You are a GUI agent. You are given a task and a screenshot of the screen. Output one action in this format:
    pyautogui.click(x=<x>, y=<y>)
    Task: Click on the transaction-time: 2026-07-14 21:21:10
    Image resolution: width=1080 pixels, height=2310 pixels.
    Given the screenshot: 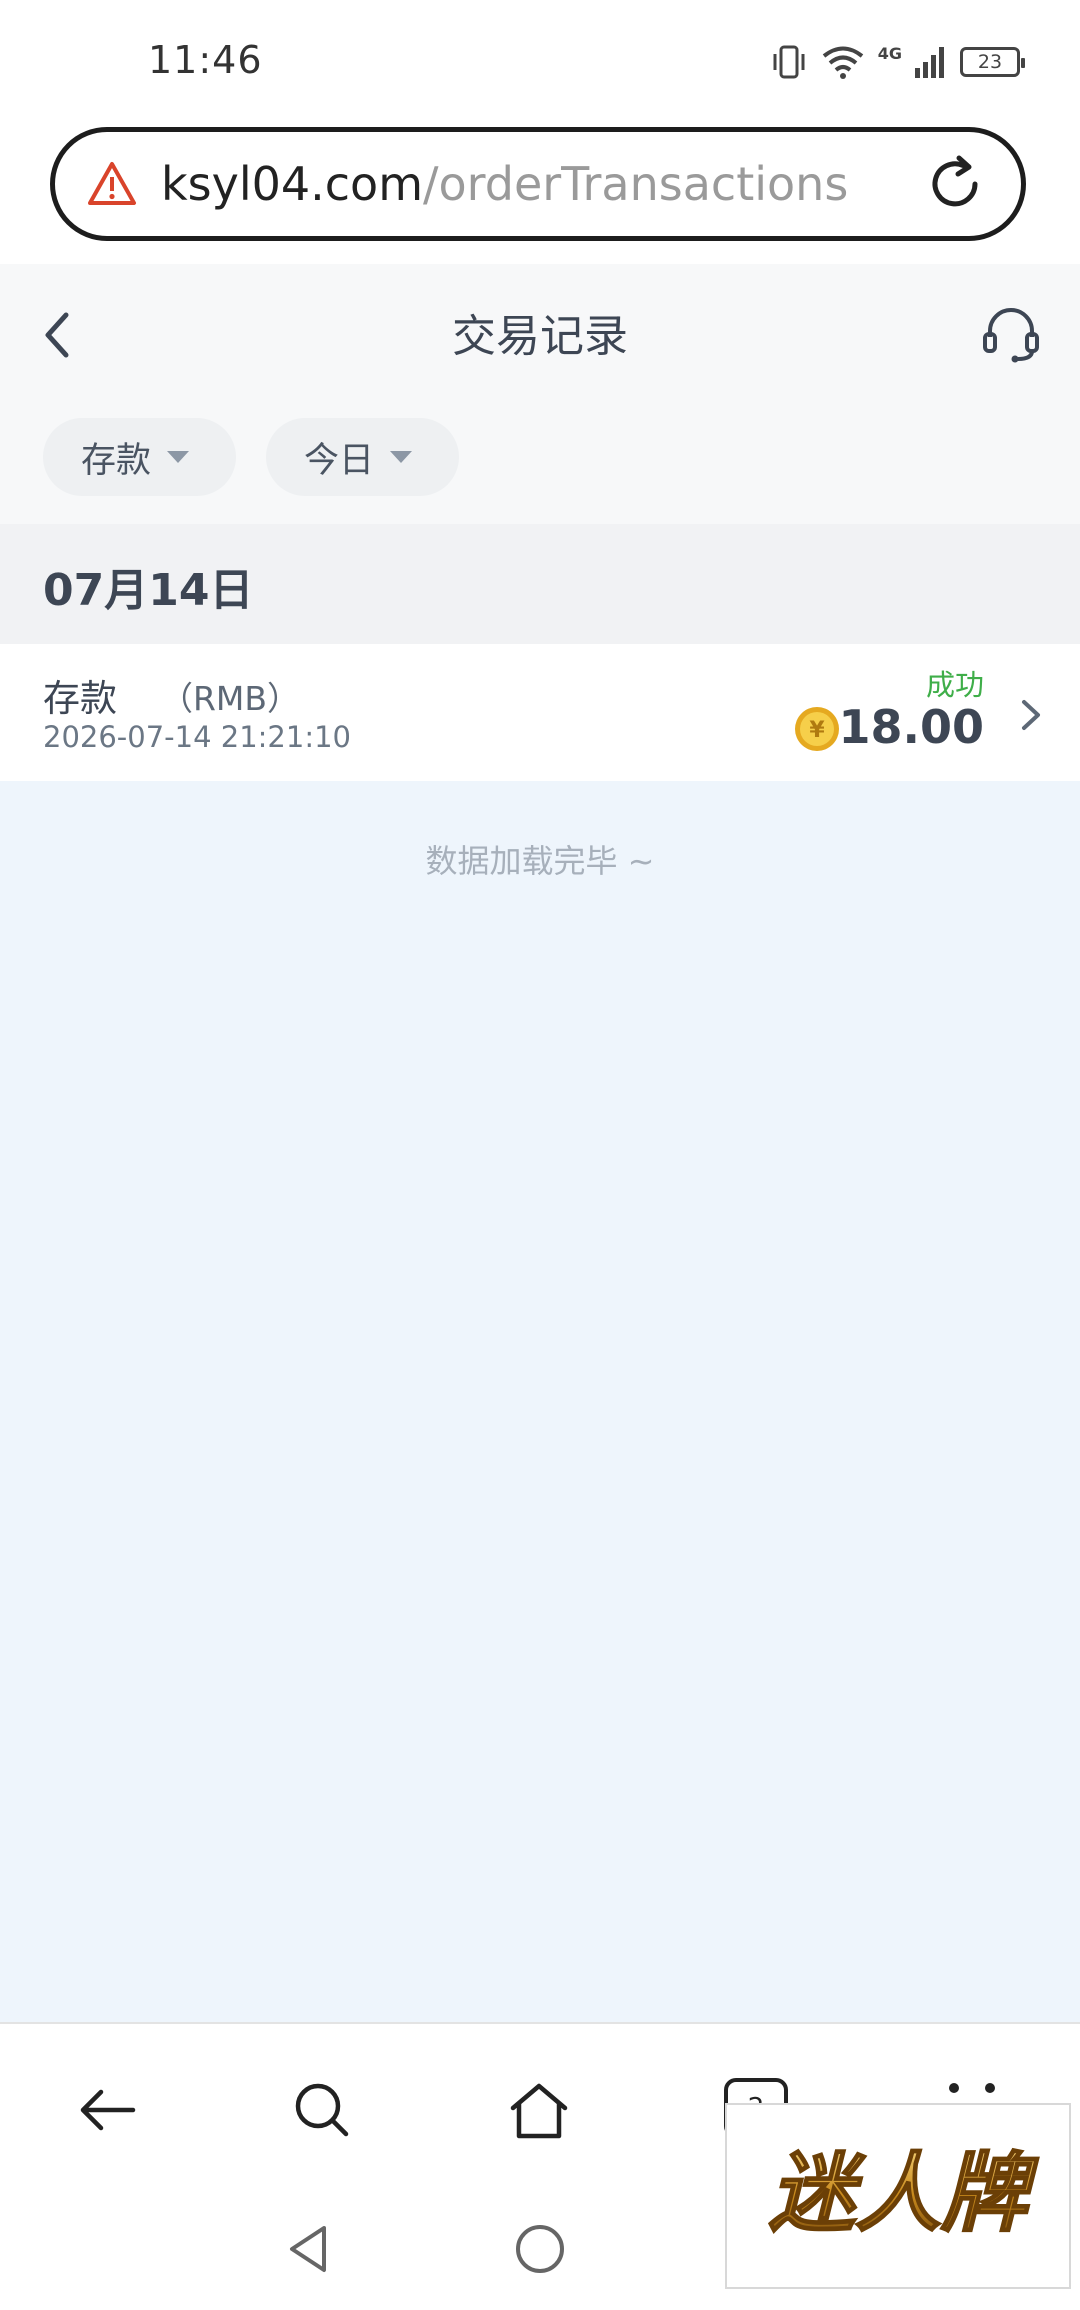 What is the action you would take?
    pyautogui.click(x=197, y=737)
    